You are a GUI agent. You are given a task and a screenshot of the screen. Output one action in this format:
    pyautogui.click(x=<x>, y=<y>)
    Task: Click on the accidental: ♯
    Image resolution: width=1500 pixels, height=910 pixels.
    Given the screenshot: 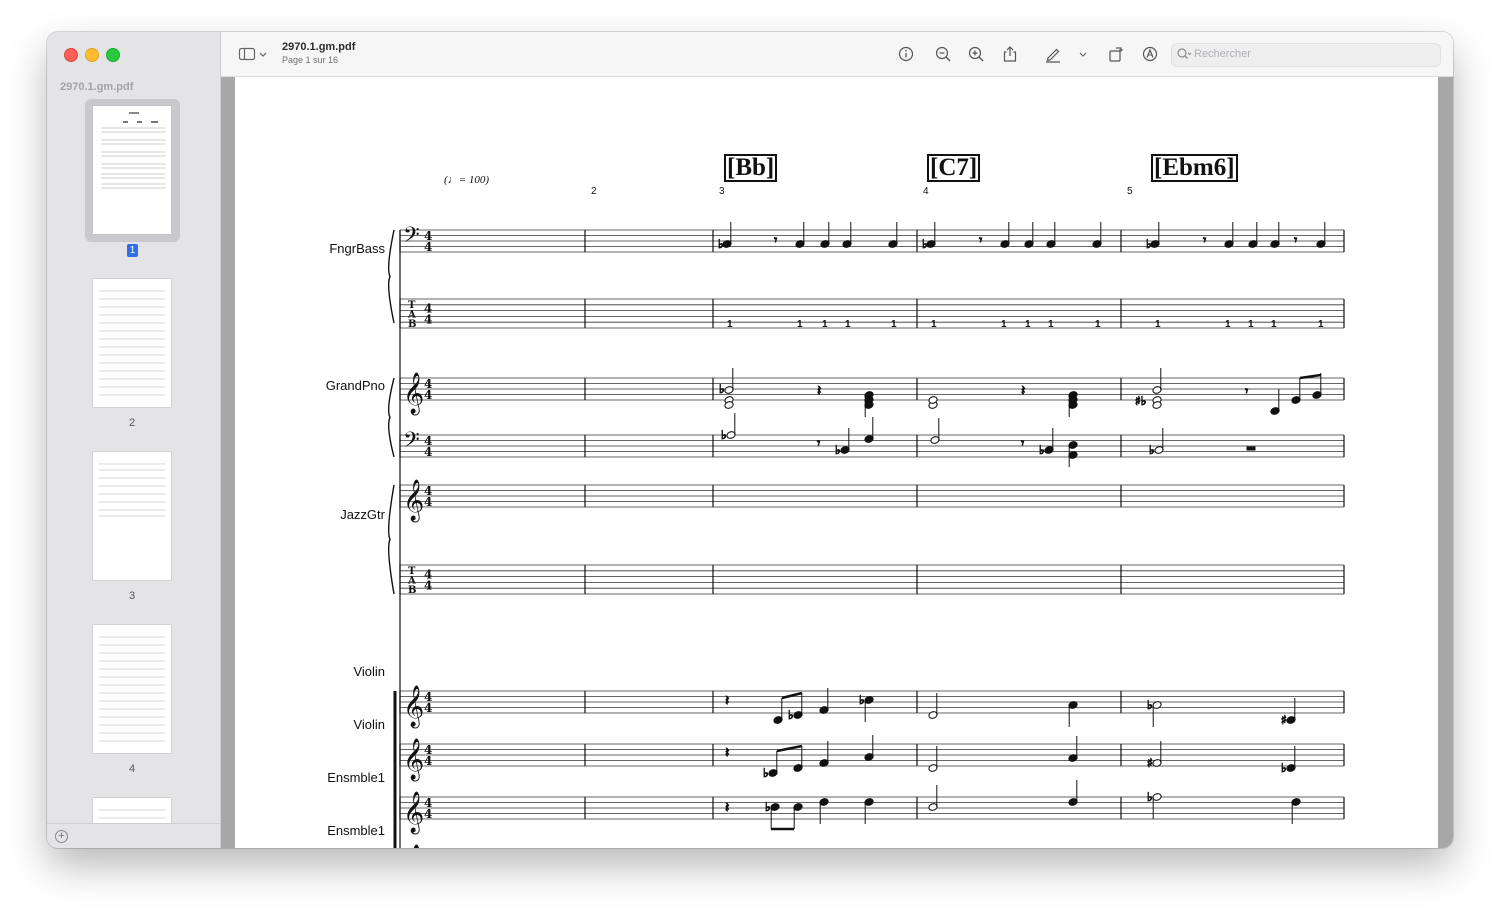 What is the action you would take?
    pyautogui.click(x=1284, y=720)
    